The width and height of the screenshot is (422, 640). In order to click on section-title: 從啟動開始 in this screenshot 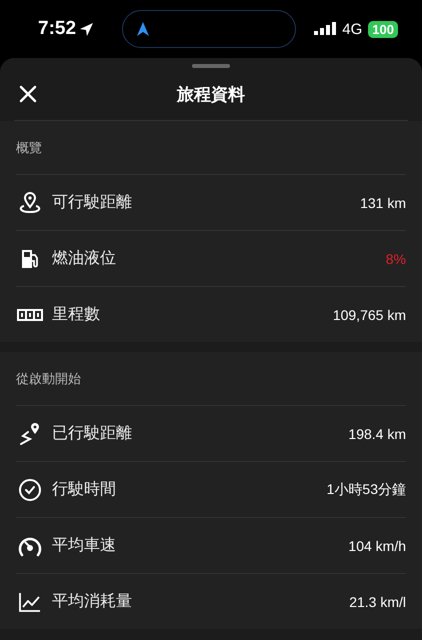, I will do `click(48, 379)`.